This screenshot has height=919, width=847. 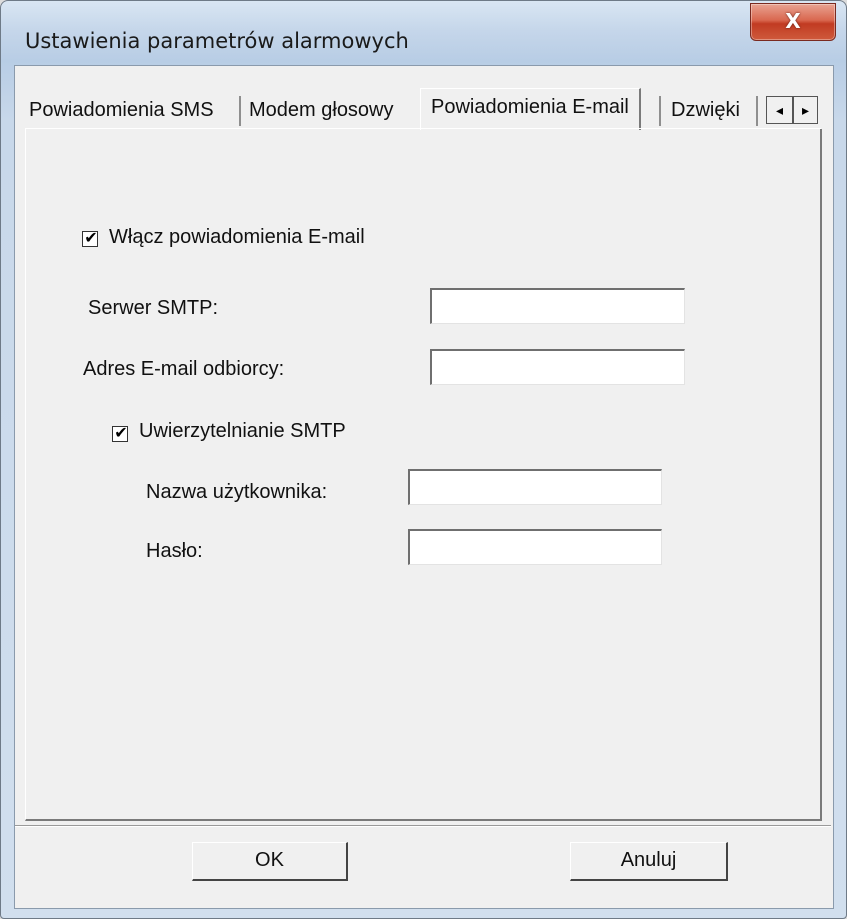 What do you see at coordinates (535, 487) in the screenshot?
I see `username-input` at bounding box center [535, 487].